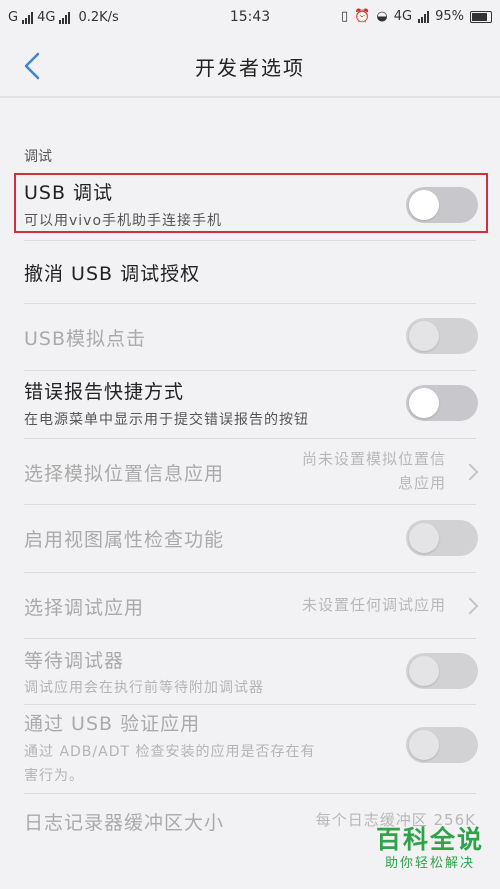 The width and height of the screenshot is (500, 889). What do you see at coordinates (124, 823) in the screenshot?
I see `setting-title: 日志记录器缓冲区大小` at bounding box center [124, 823].